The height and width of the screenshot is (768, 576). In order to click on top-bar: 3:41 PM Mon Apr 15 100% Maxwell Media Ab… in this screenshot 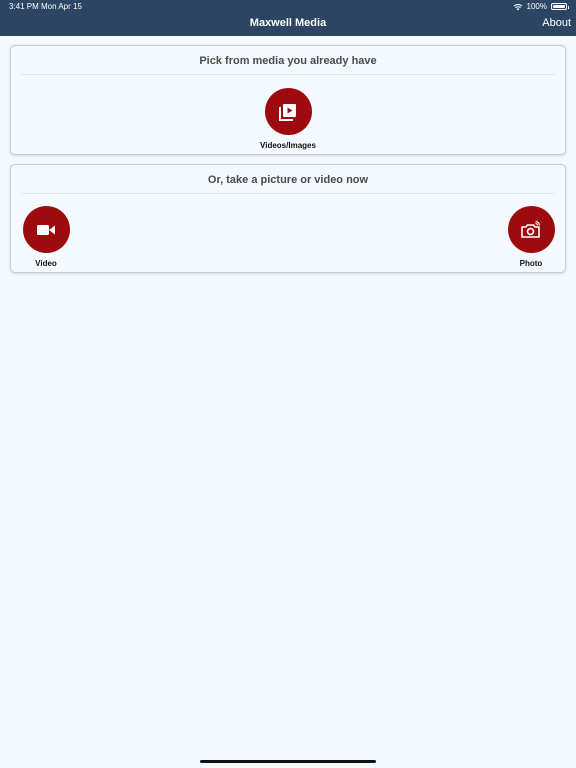, I will do `click(288, 18)`.